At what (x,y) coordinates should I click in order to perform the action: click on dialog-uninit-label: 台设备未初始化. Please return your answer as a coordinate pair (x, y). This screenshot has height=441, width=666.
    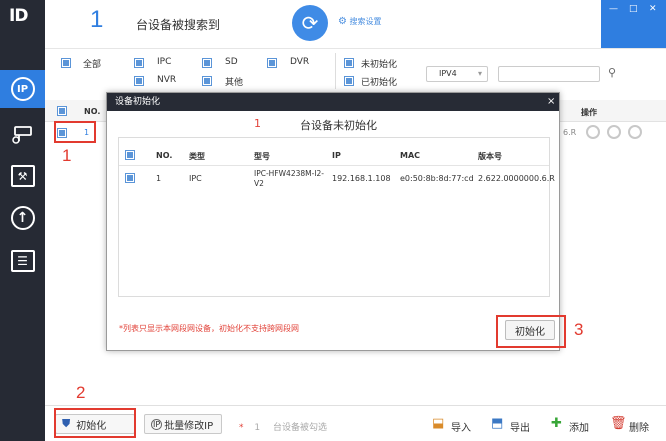
    Looking at the image, I should click on (338, 125).